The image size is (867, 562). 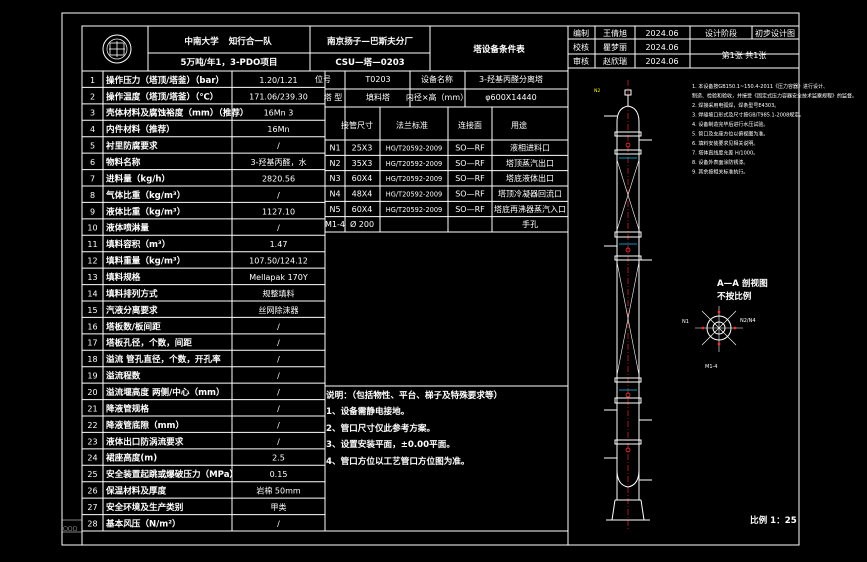 What do you see at coordinates (172, 474) in the screenshot?
I see `param-name: 安全装置起跳或爆破压力（MPa）` at bounding box center [172, 474].